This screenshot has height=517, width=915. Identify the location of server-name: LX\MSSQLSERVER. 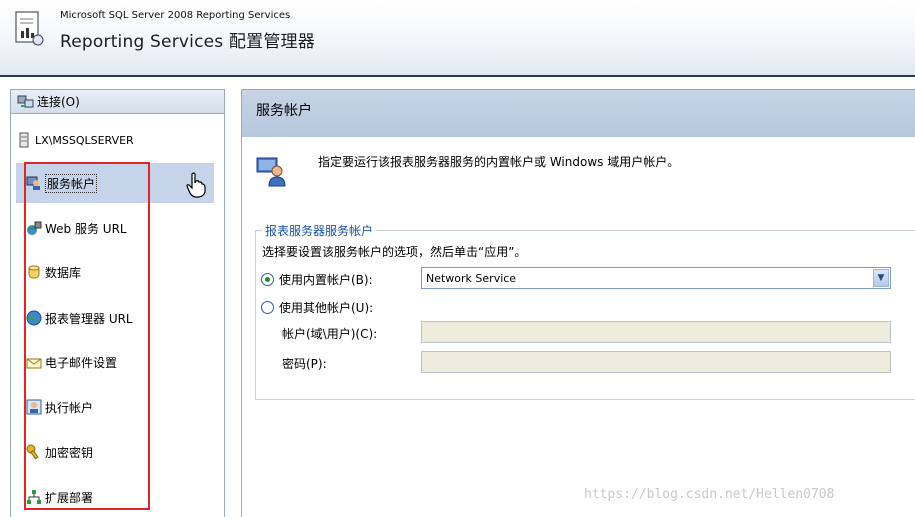
(84, 140).